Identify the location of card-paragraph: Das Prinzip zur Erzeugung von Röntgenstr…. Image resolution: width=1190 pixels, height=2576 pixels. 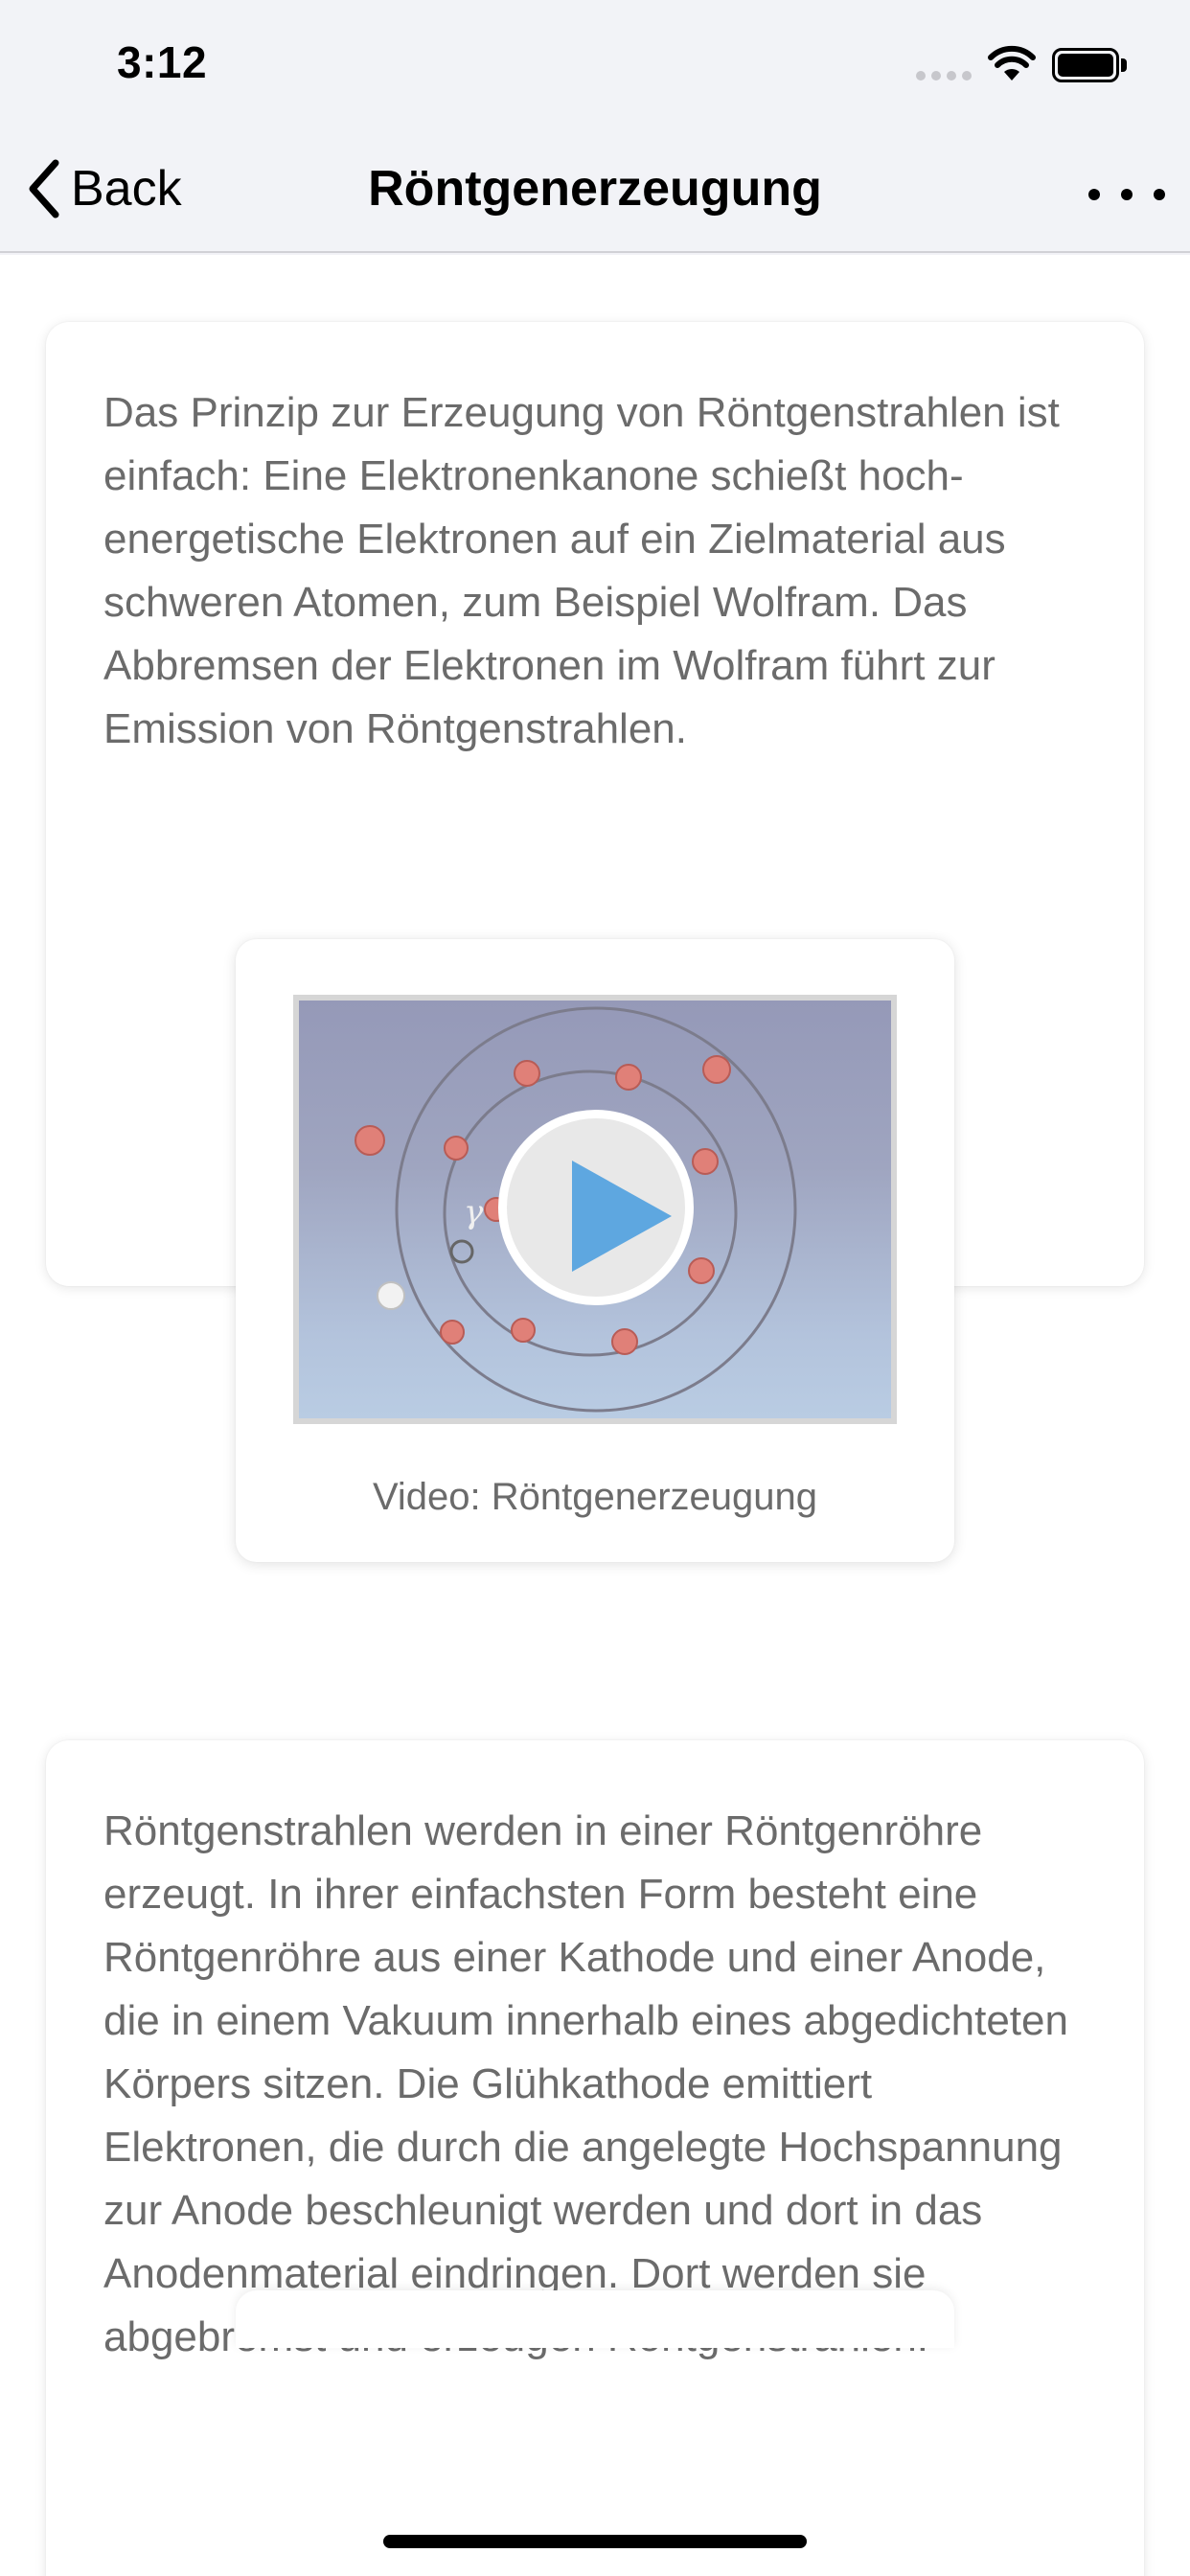
(581, 571).